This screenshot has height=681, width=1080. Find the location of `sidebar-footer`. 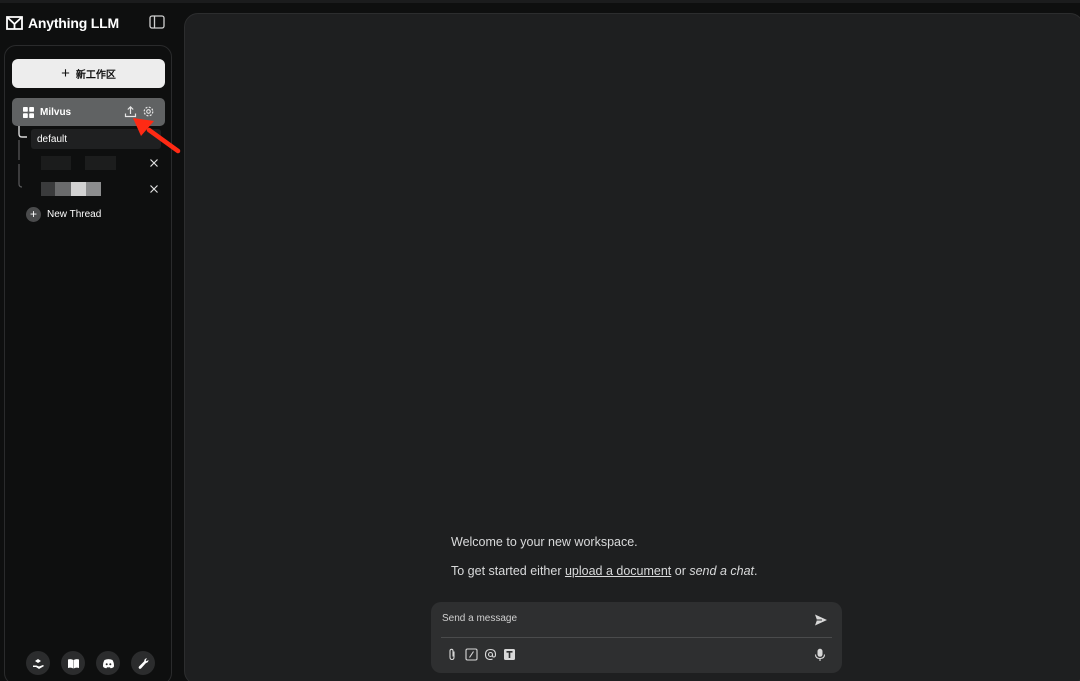

sidebar-footer is located at coordinates (90, 663).